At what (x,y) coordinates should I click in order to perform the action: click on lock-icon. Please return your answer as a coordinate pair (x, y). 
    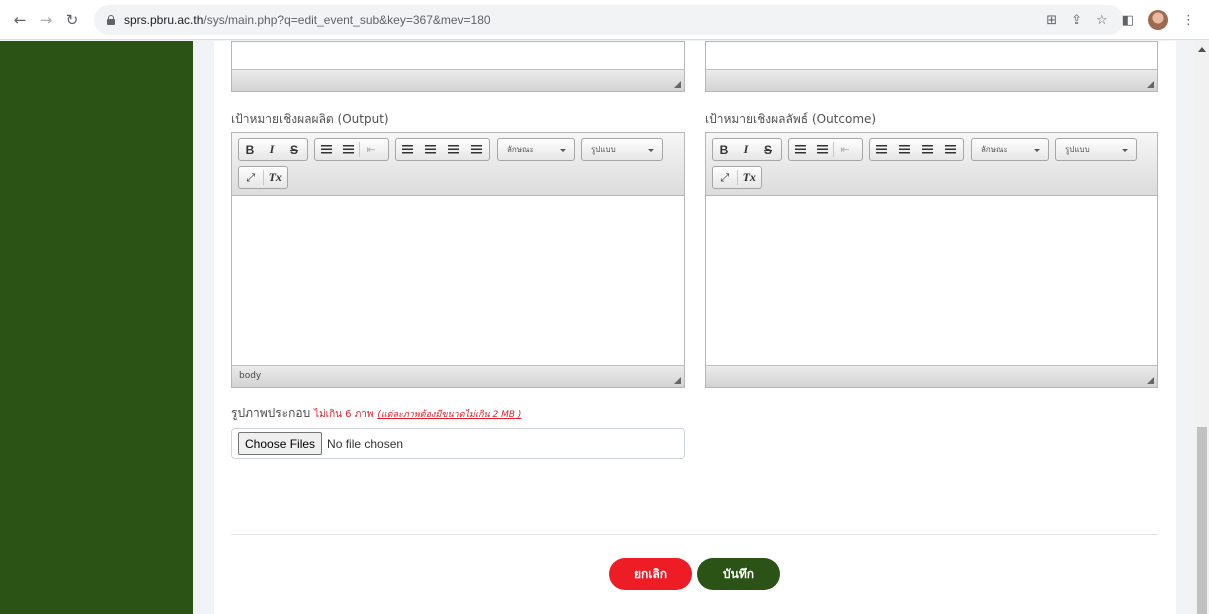
    Looking at the image, I should click on (111, 19).